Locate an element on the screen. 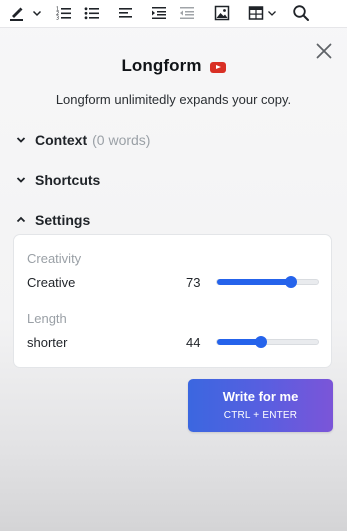 The height and width of the screenshot is (531, 347). creativity-value-label: Creative is located at coordinates (51, 282).